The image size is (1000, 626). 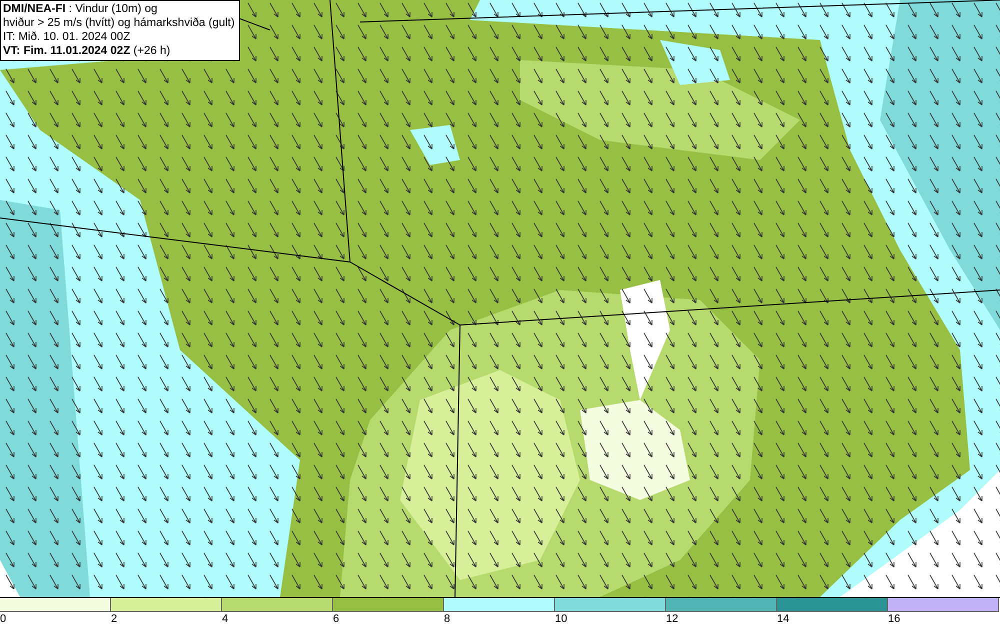 What do you see at coordinates (225, 619) in the screenshot?
I see `legend-label: 4` at bounding box center [225, 619].